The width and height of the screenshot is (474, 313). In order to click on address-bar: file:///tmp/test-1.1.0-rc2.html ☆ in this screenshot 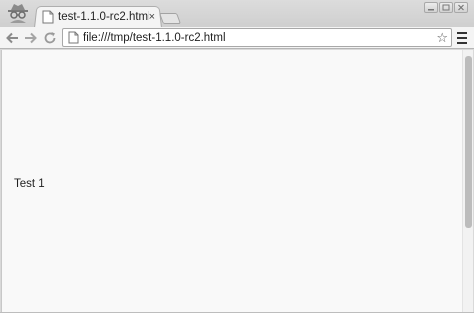, I will do `click(257, 37)`.